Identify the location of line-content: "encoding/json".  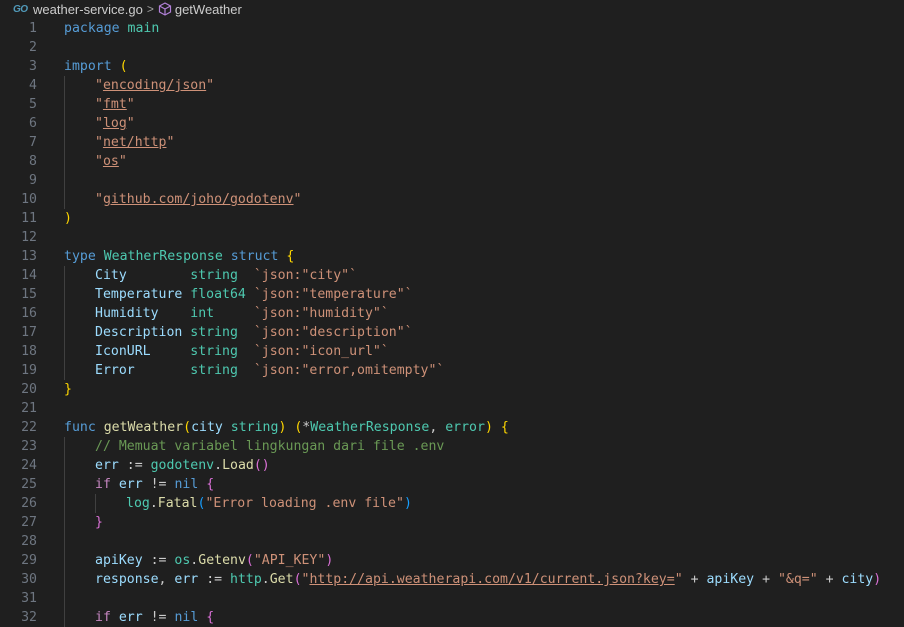
(125, 85).